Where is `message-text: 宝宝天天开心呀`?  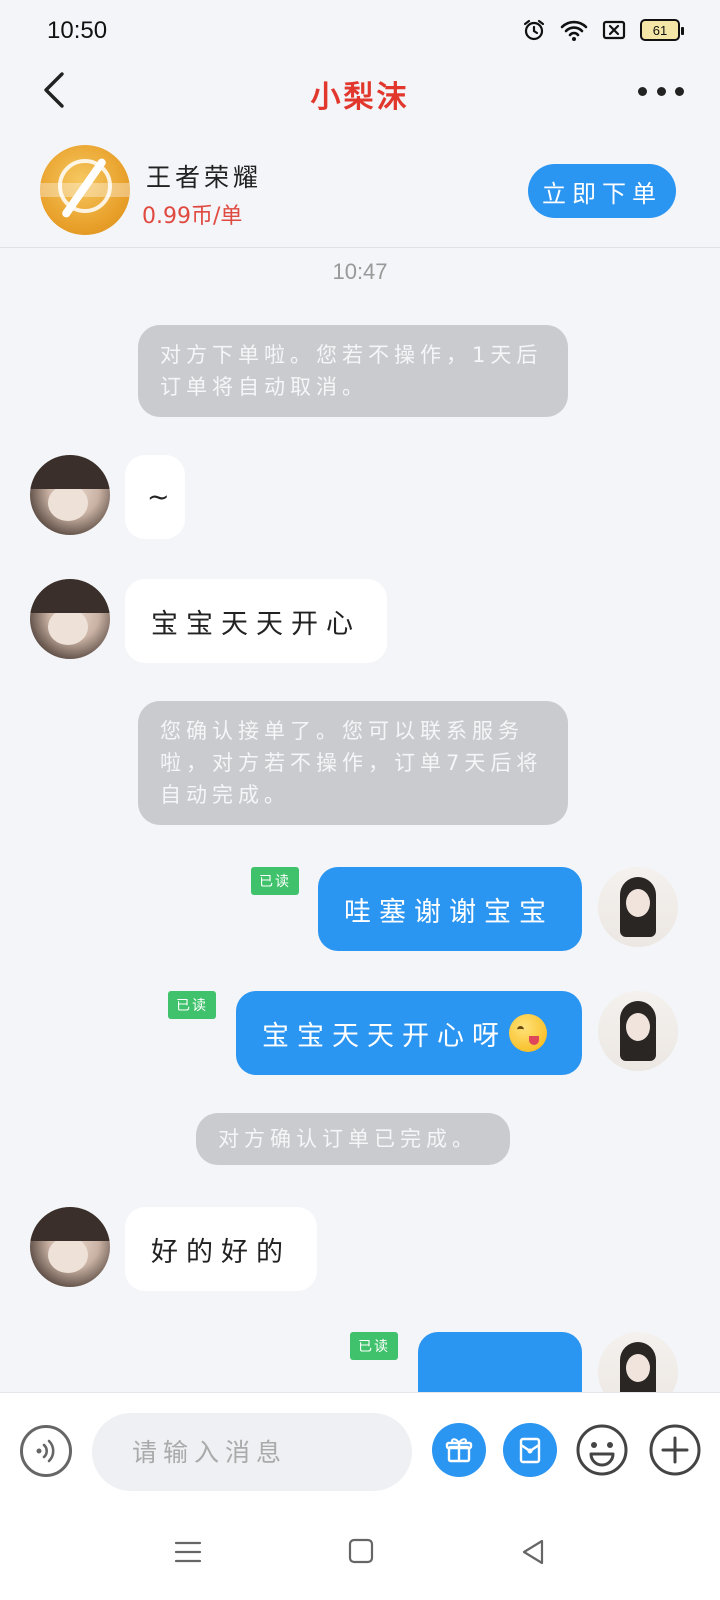 message-text: 宝宝天天开心呀 is located at coordinates (384, 1036).